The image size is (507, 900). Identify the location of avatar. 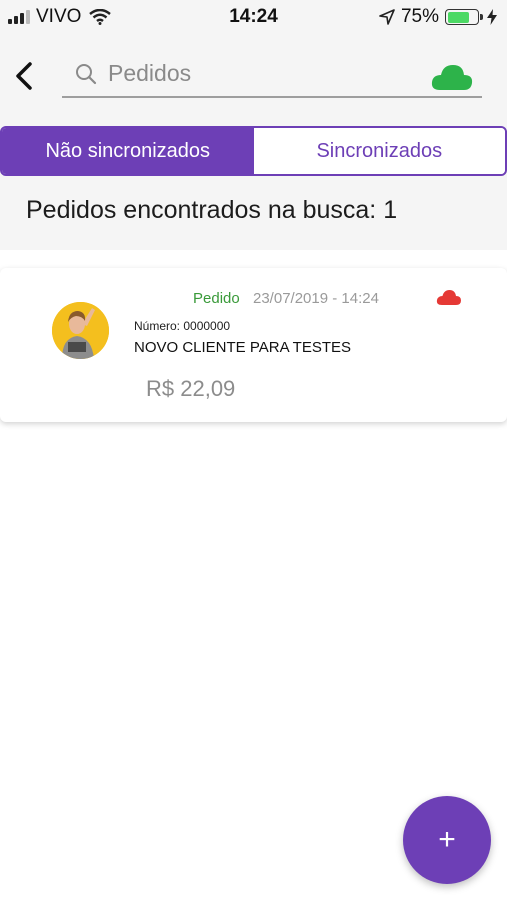
(80, 330).